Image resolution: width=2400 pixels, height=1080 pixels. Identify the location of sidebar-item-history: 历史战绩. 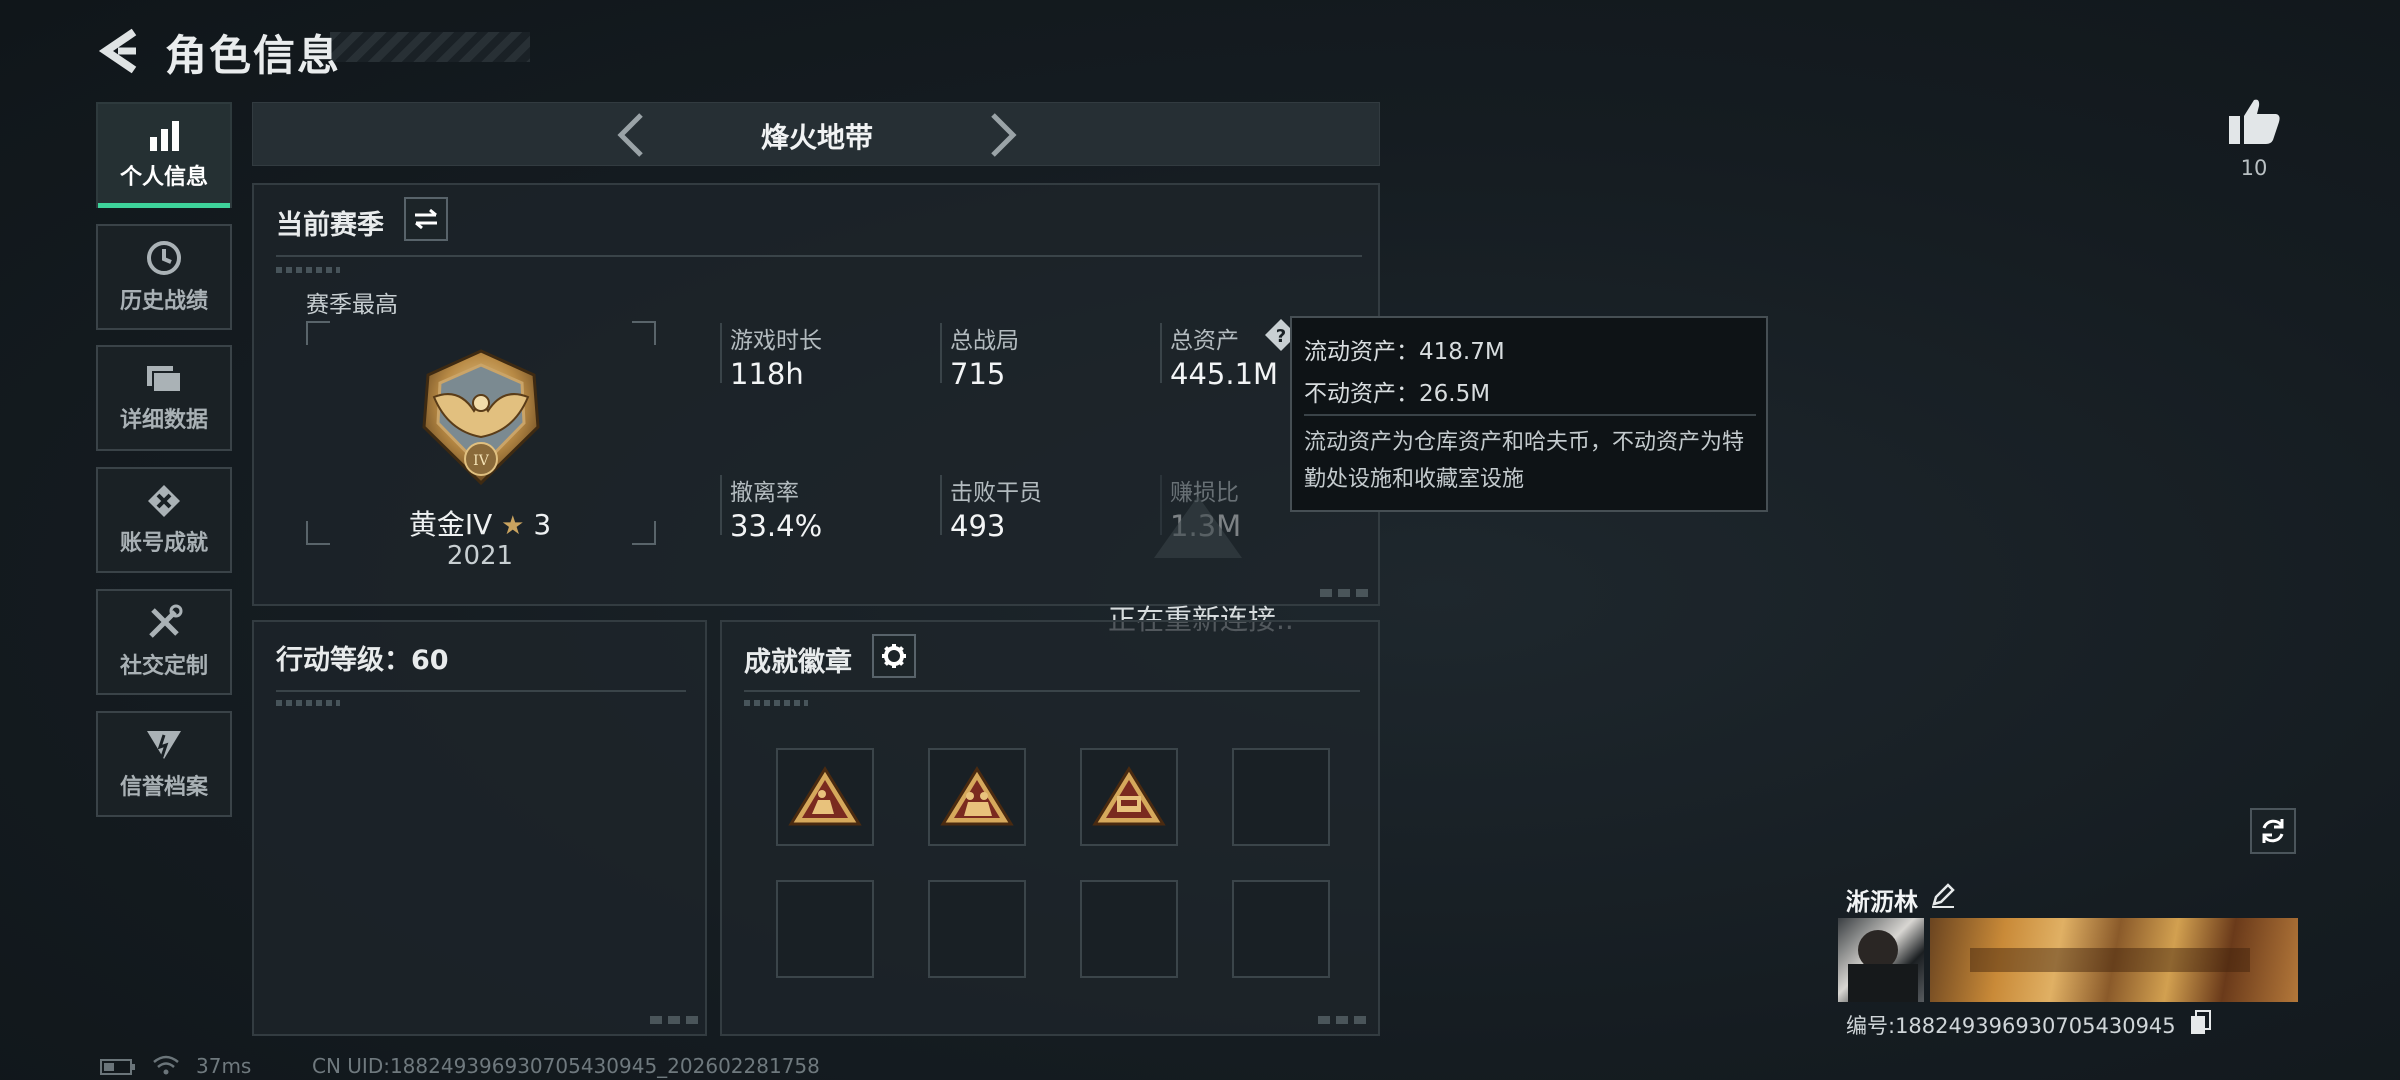
(164, 277).